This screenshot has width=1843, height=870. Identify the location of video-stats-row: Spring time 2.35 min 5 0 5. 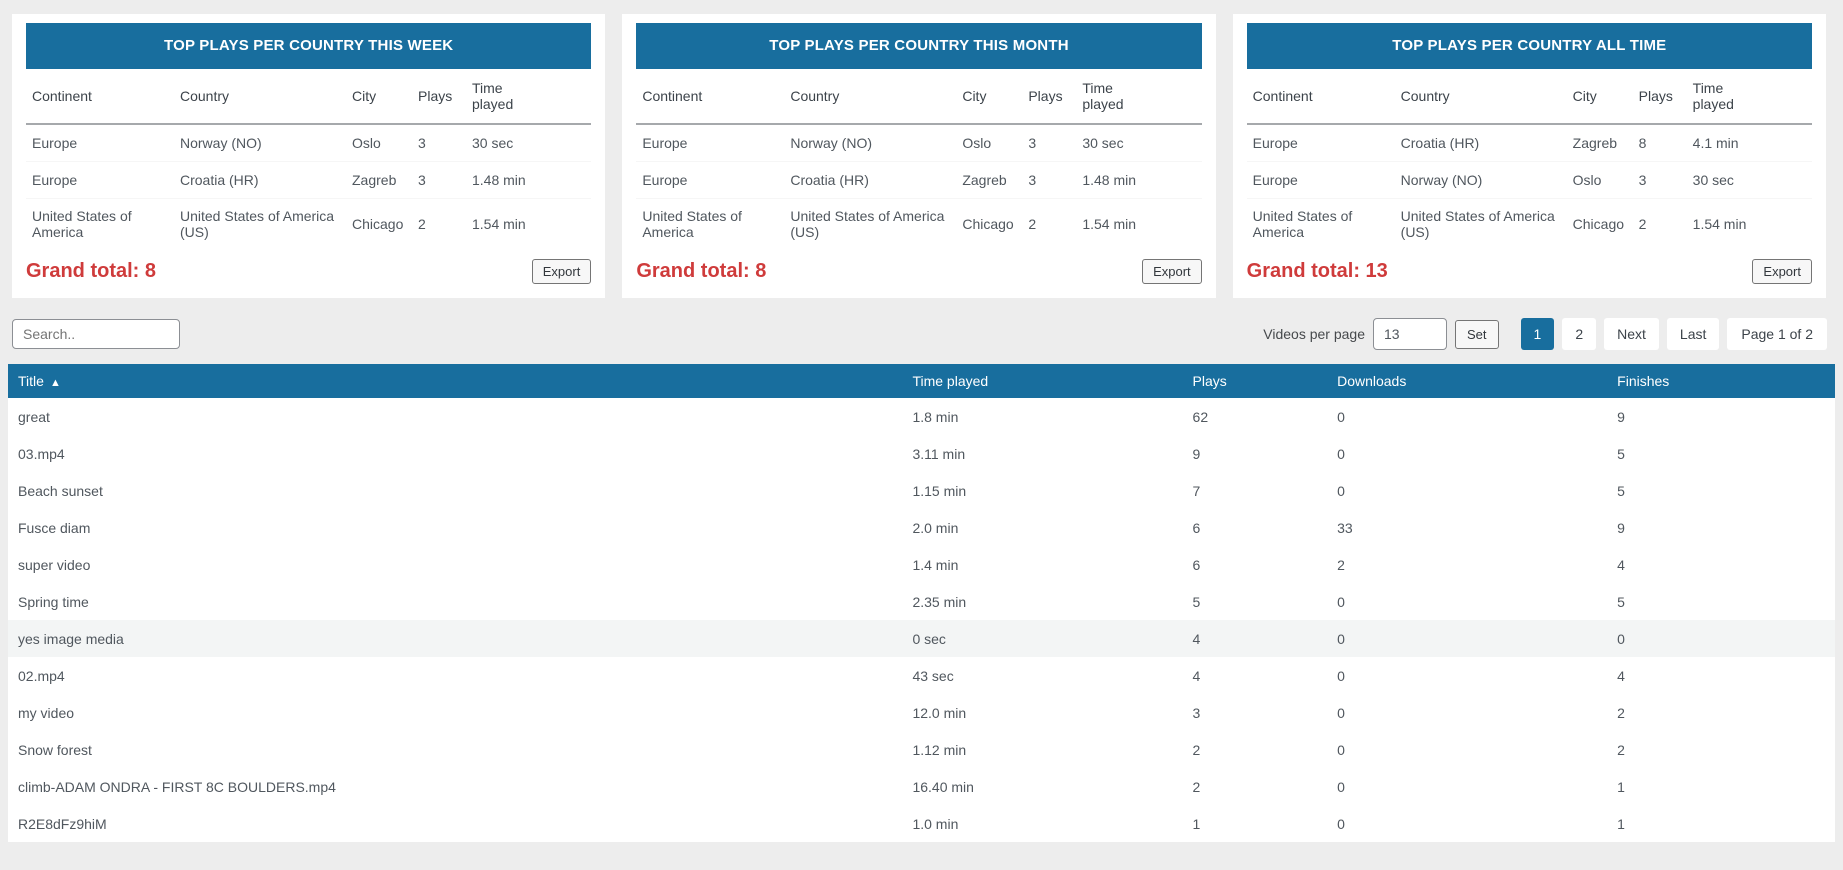
(921, 601).